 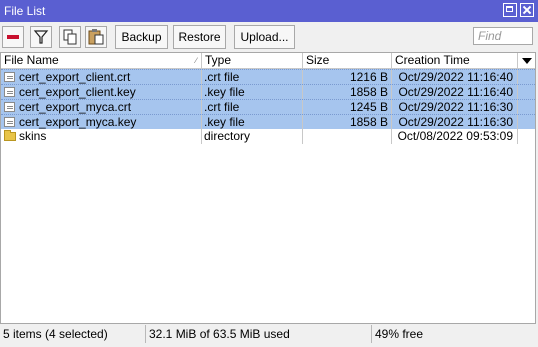 I want to click on find-input, so click(x=503, y=36).